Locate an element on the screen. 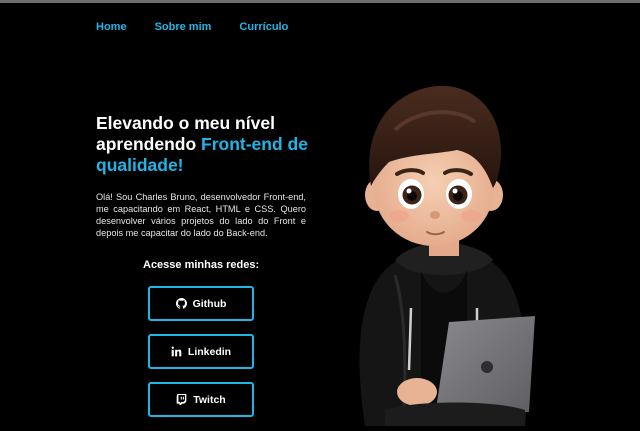  twitch-button: Twitch is located at coordinates (201, 399).